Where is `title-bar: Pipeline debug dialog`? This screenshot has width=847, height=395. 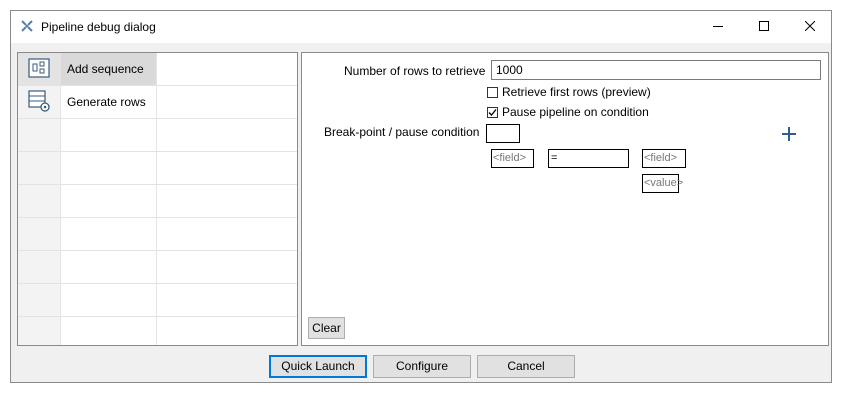 title-bar: Pipeline debug dialog is located at coordinates (421, 27).